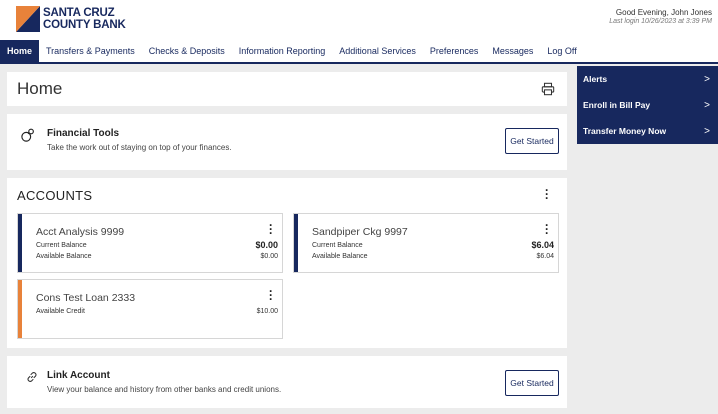  I want to click on sidebar-item-label: Alerts, so click(595, 79).